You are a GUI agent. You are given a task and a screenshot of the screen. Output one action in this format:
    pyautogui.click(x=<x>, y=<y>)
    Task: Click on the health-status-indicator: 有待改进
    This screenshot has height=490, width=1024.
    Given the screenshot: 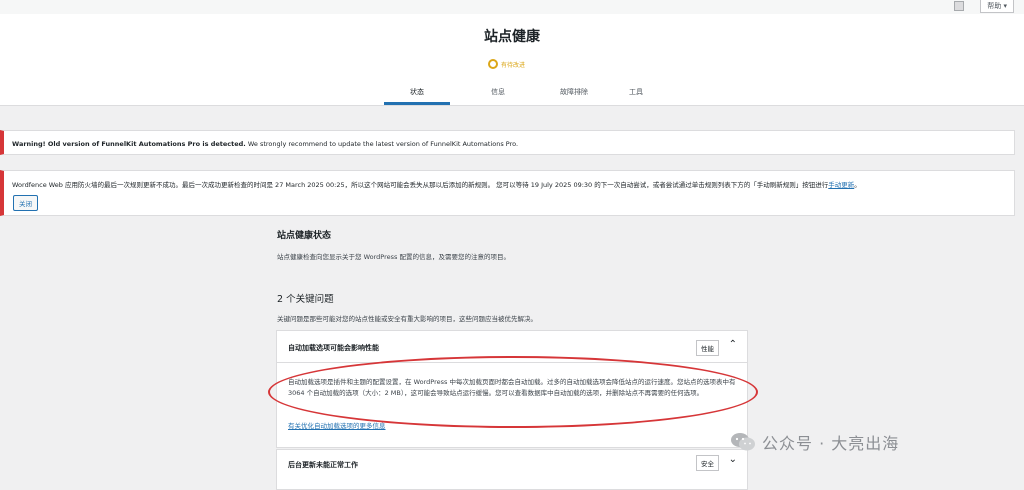 What is the action you would take?
    pyautogui.click(x=506, y=64)
    